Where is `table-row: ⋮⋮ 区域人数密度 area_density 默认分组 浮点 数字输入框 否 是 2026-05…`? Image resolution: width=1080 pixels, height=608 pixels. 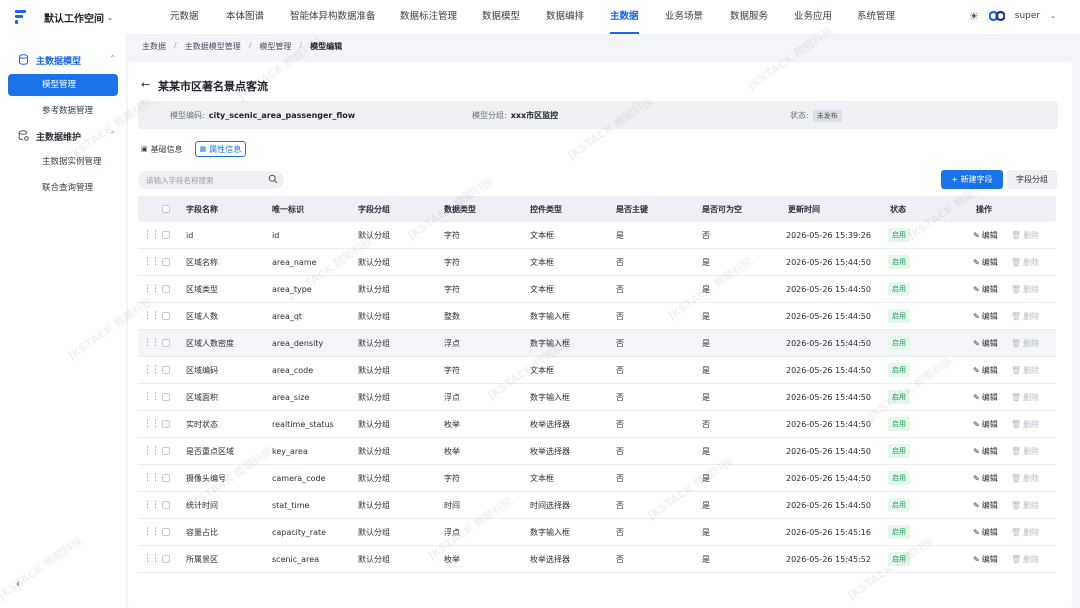 table-row: ⋮⋮ 区域人数密度 area_density 默认分组 浮点 数字输入框 否 是 2026-05… is located at coordinates (597, 343).